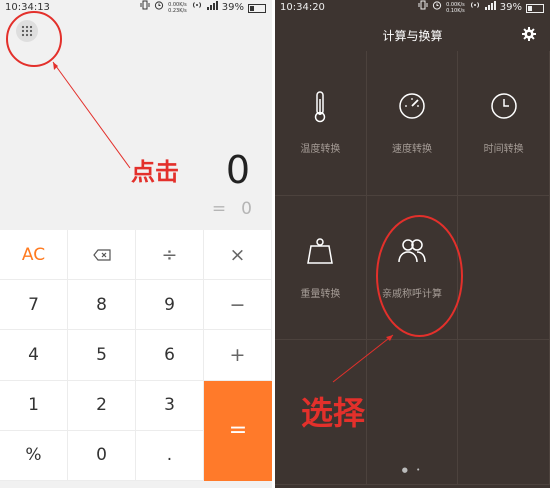 Image resolution: width=550 pixels, height=488 pixels. Describe the element at coordinates (412, 470) in the screenshot. I see `page-indicator: ● •` at that location.